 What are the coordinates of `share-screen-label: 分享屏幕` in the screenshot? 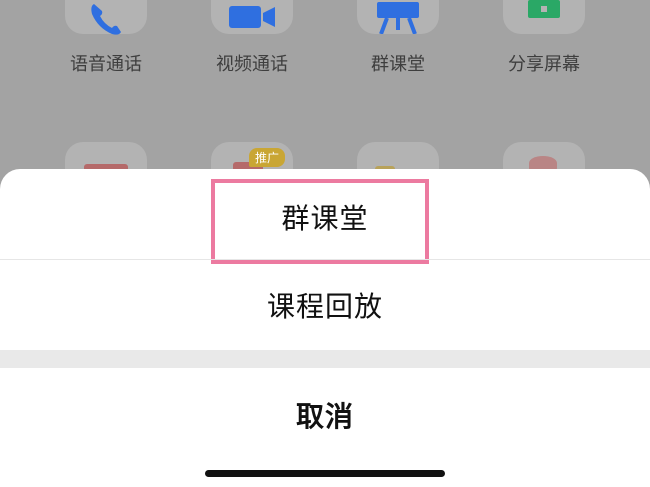 It's located at (544, 64).